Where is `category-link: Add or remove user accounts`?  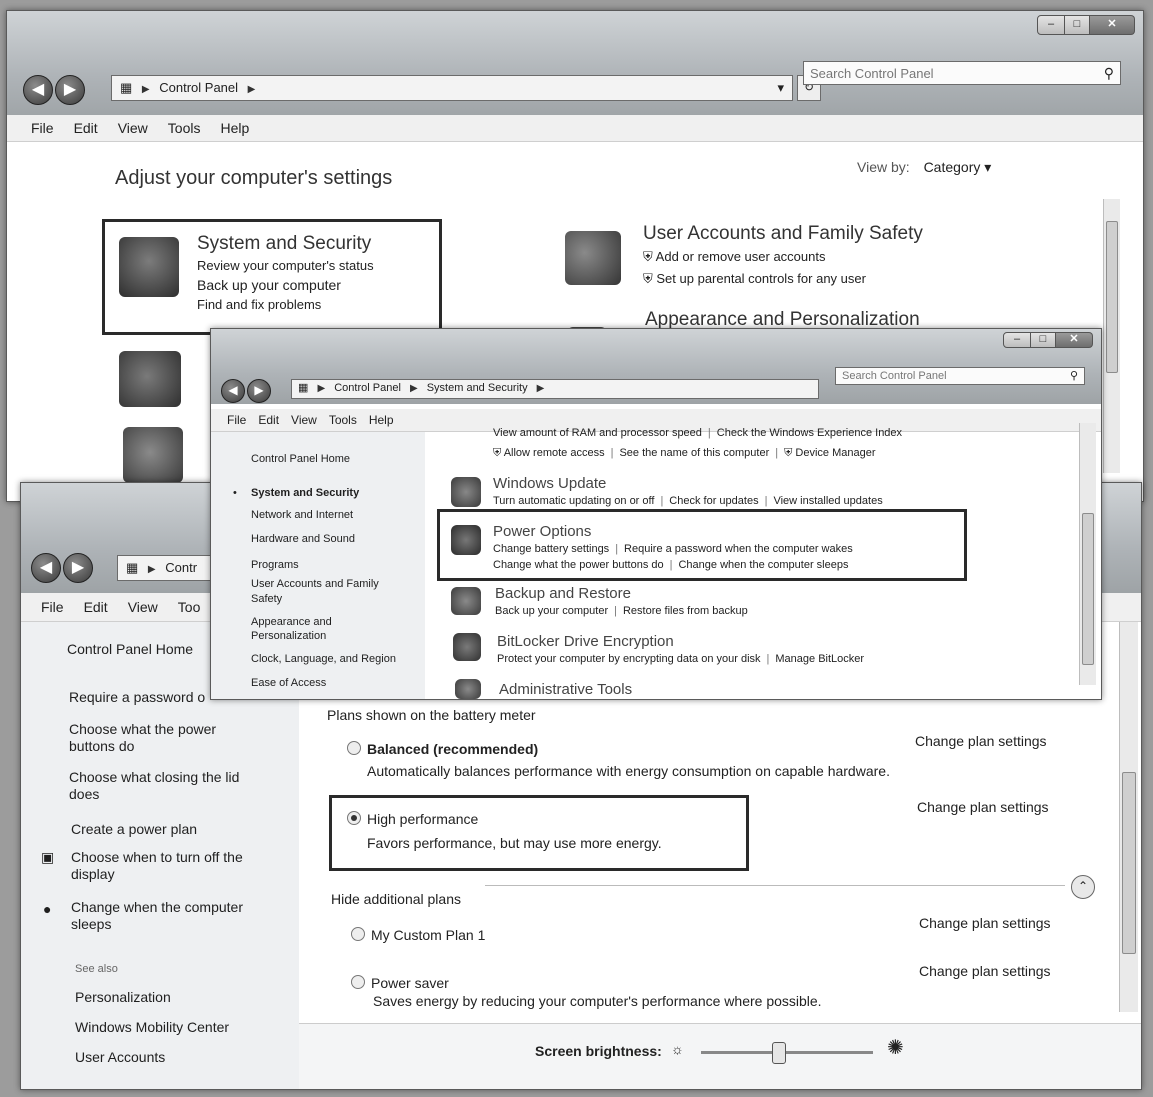
category-link: Add or remove user accounts is located at coordinates (741, 256).